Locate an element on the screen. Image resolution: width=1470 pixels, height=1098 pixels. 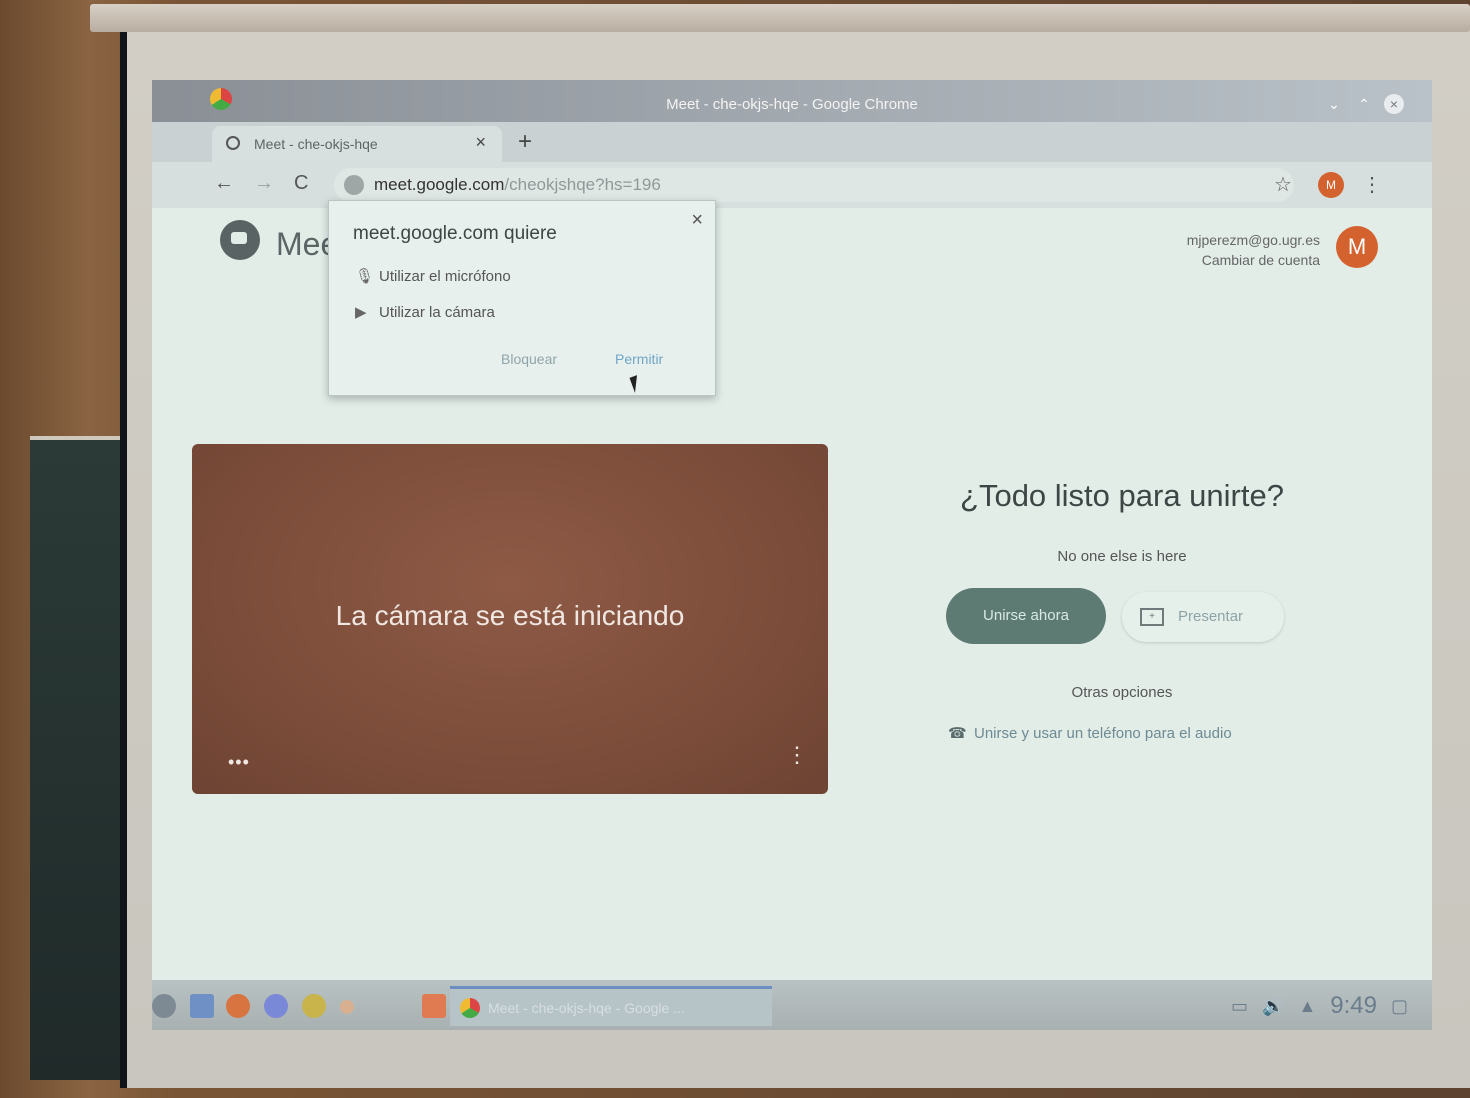
block-button: Bloquear is located at coordinates (529, 359).